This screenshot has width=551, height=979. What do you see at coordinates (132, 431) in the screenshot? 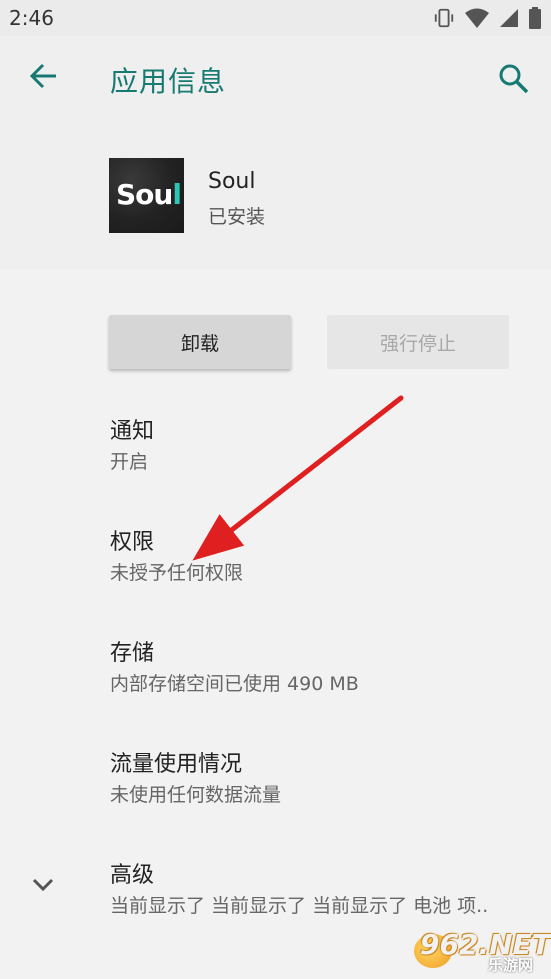
I see `setting-title: 通知` at bounding box center [132, 431].